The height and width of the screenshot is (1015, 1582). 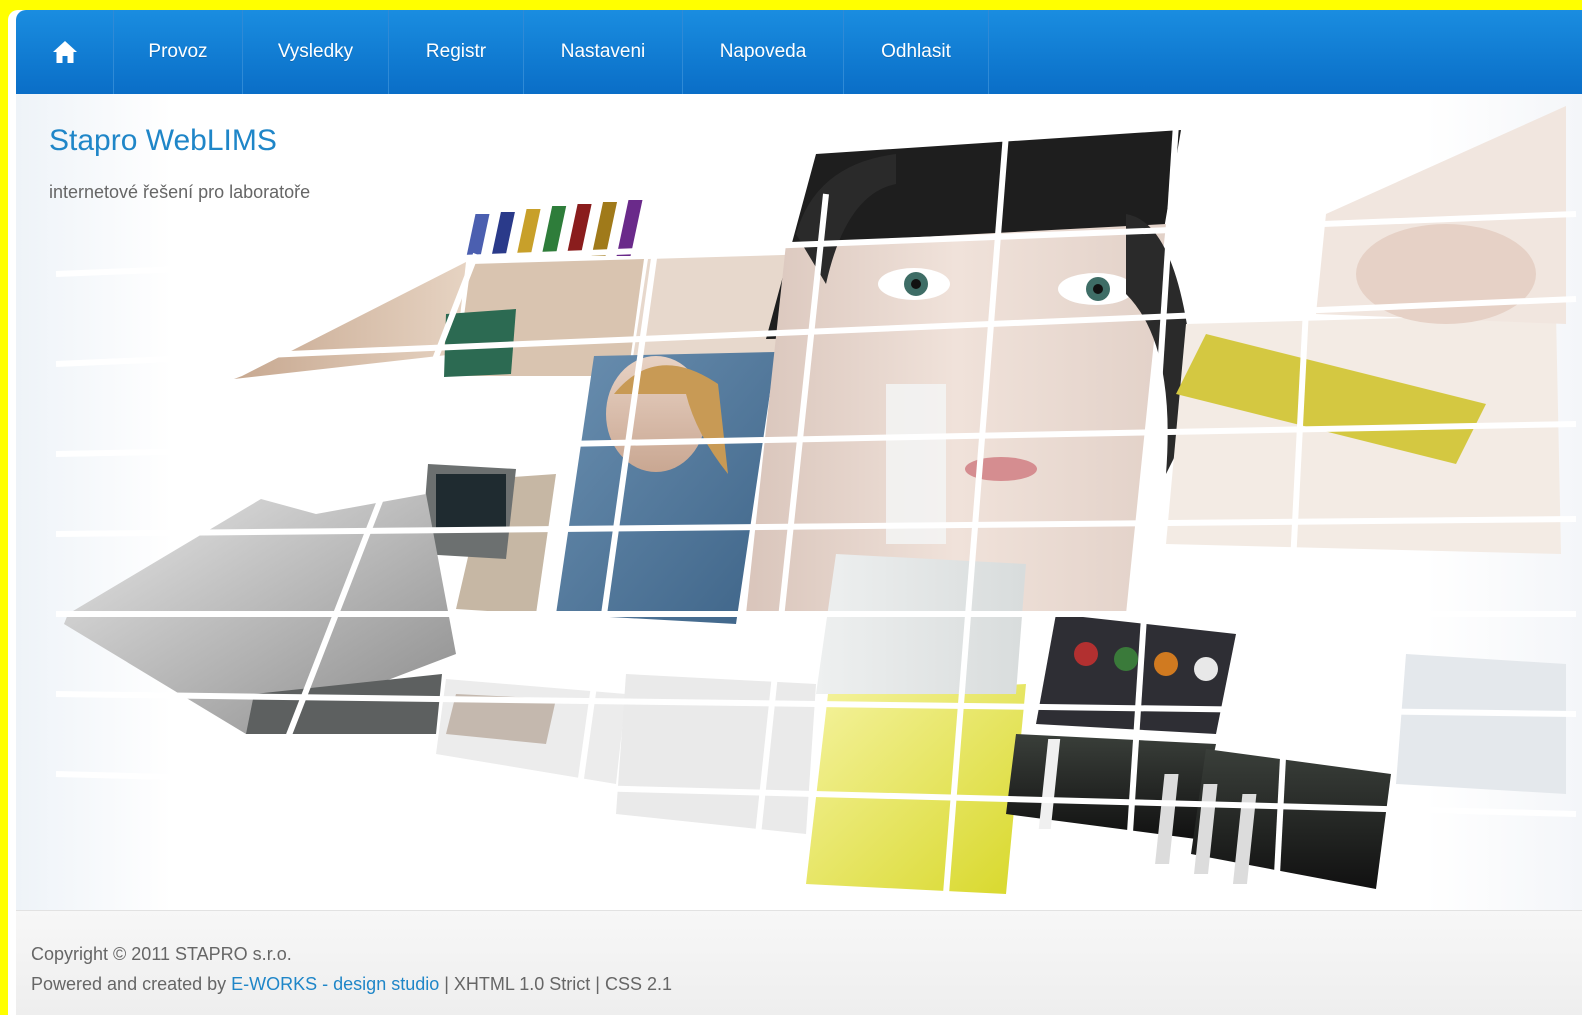 What do you see at coordinates (274, 984) in the screenshot?
I see `eworks-link: E-WORKS` at bounding box center [274, 984].